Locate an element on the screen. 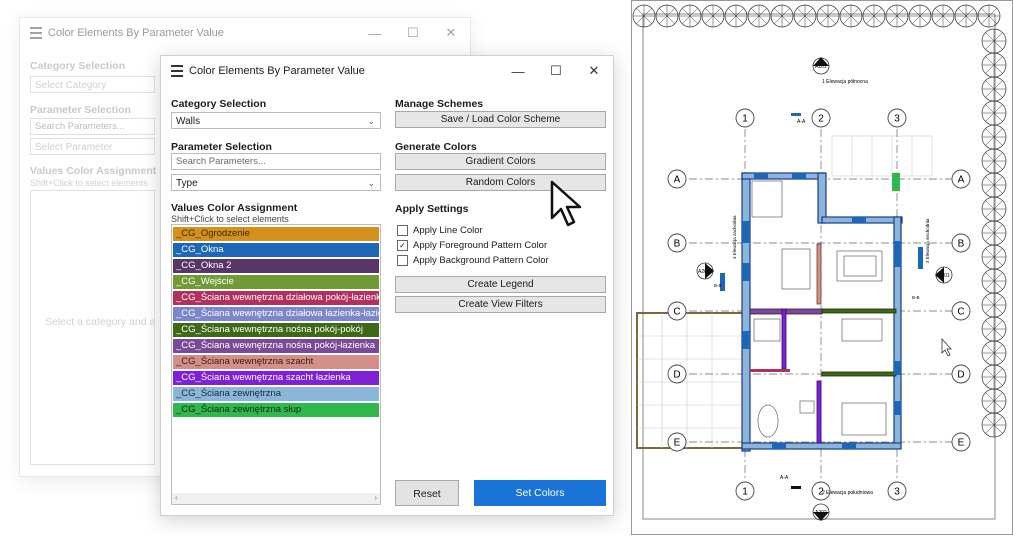 The image size is (1013, 537). chevron-down-icon: ⌄ is located at coordinates (371, 183).